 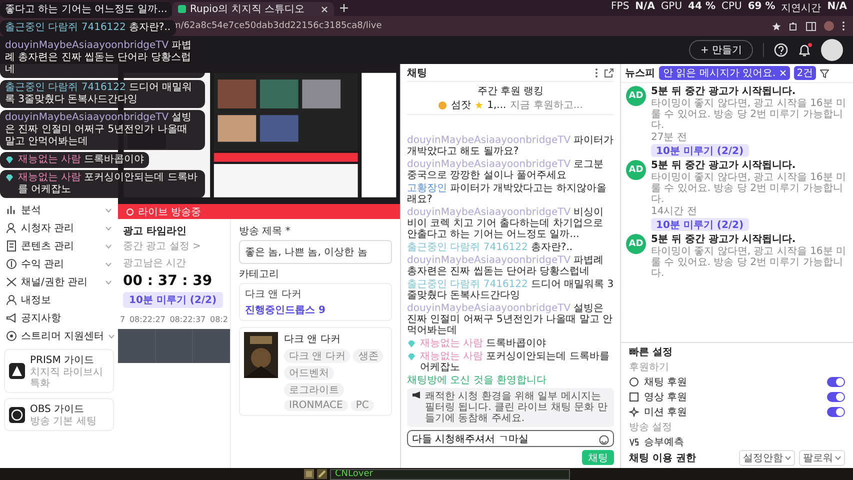 What do you see at coordinates (477, 381) in the screenshot?
I see `welcome-message: 채팅방에 오신 것을 환영합니다` at bounding box center [477, 381].